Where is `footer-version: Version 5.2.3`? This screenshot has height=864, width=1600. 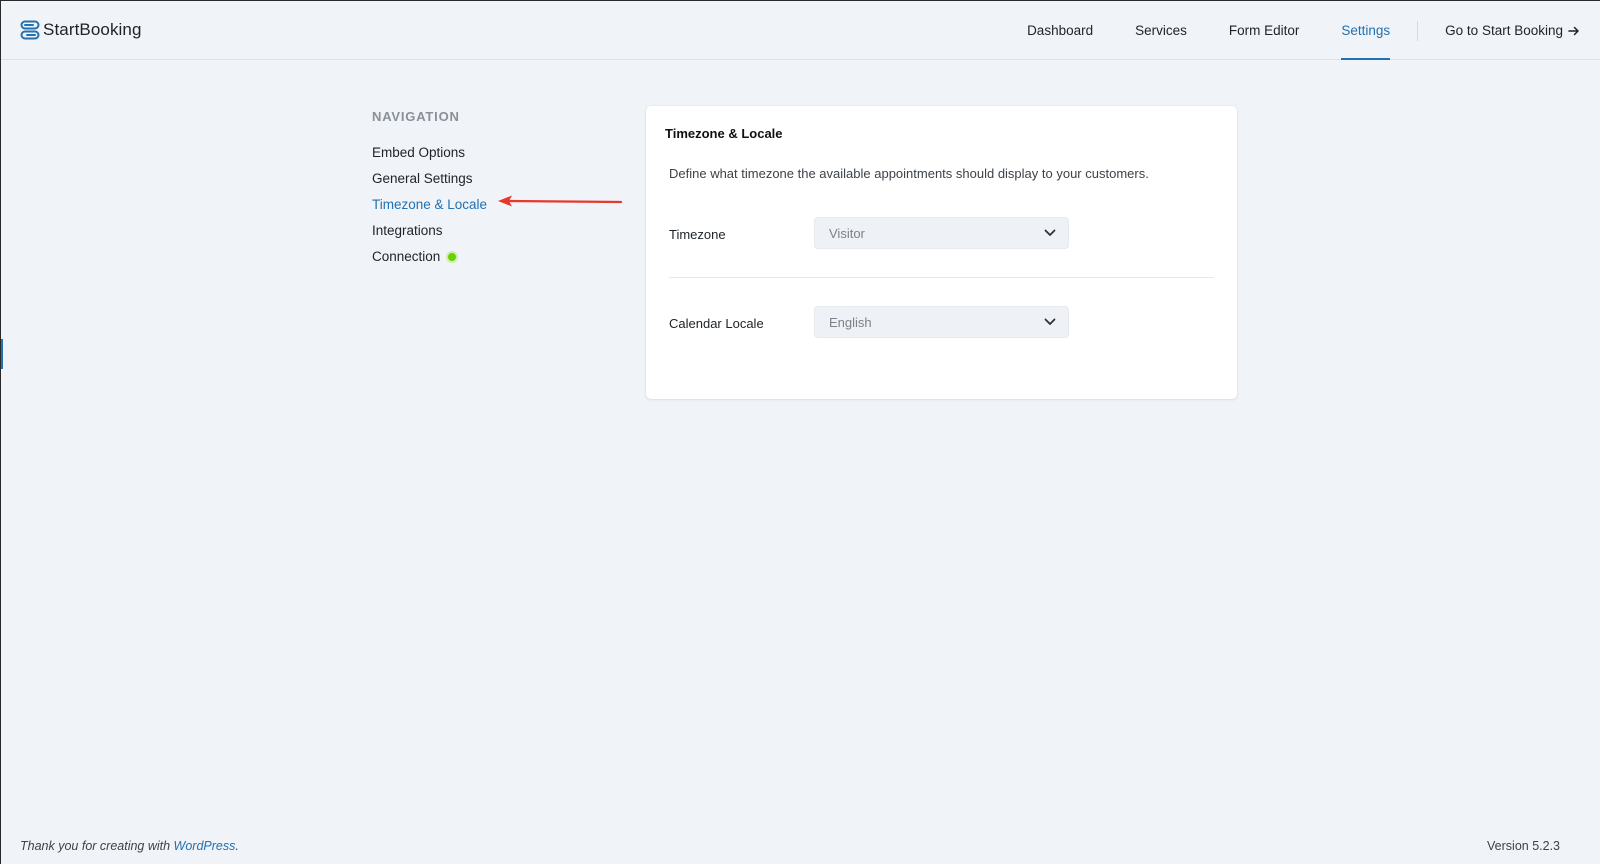 footer-version: Version 5.2.3 is located at coordinates (1523, 846).